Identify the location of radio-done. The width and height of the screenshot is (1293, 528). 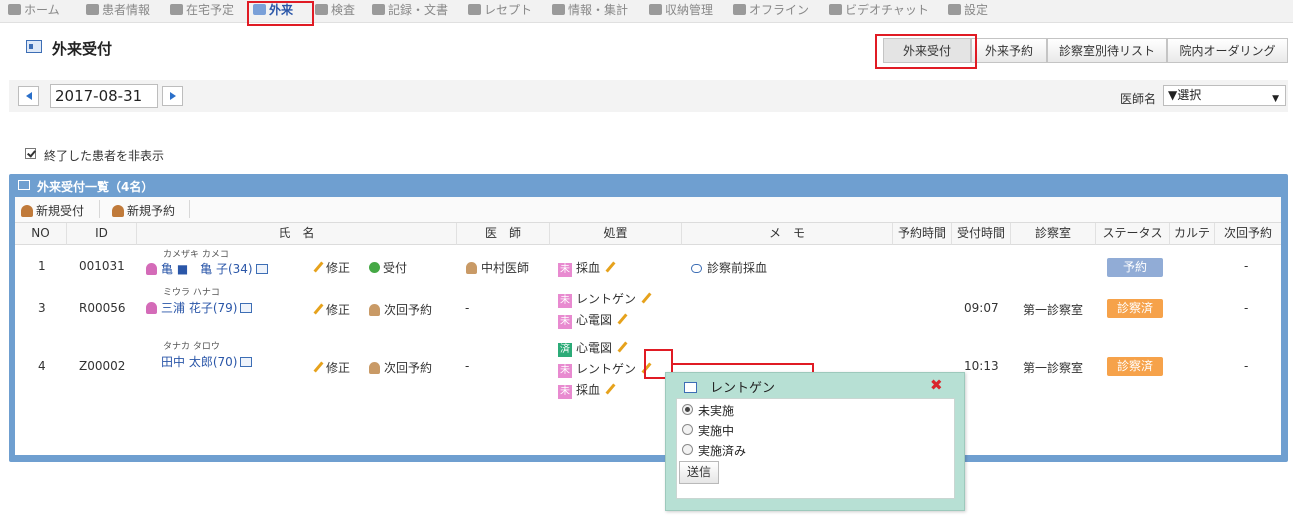
(687, 449).